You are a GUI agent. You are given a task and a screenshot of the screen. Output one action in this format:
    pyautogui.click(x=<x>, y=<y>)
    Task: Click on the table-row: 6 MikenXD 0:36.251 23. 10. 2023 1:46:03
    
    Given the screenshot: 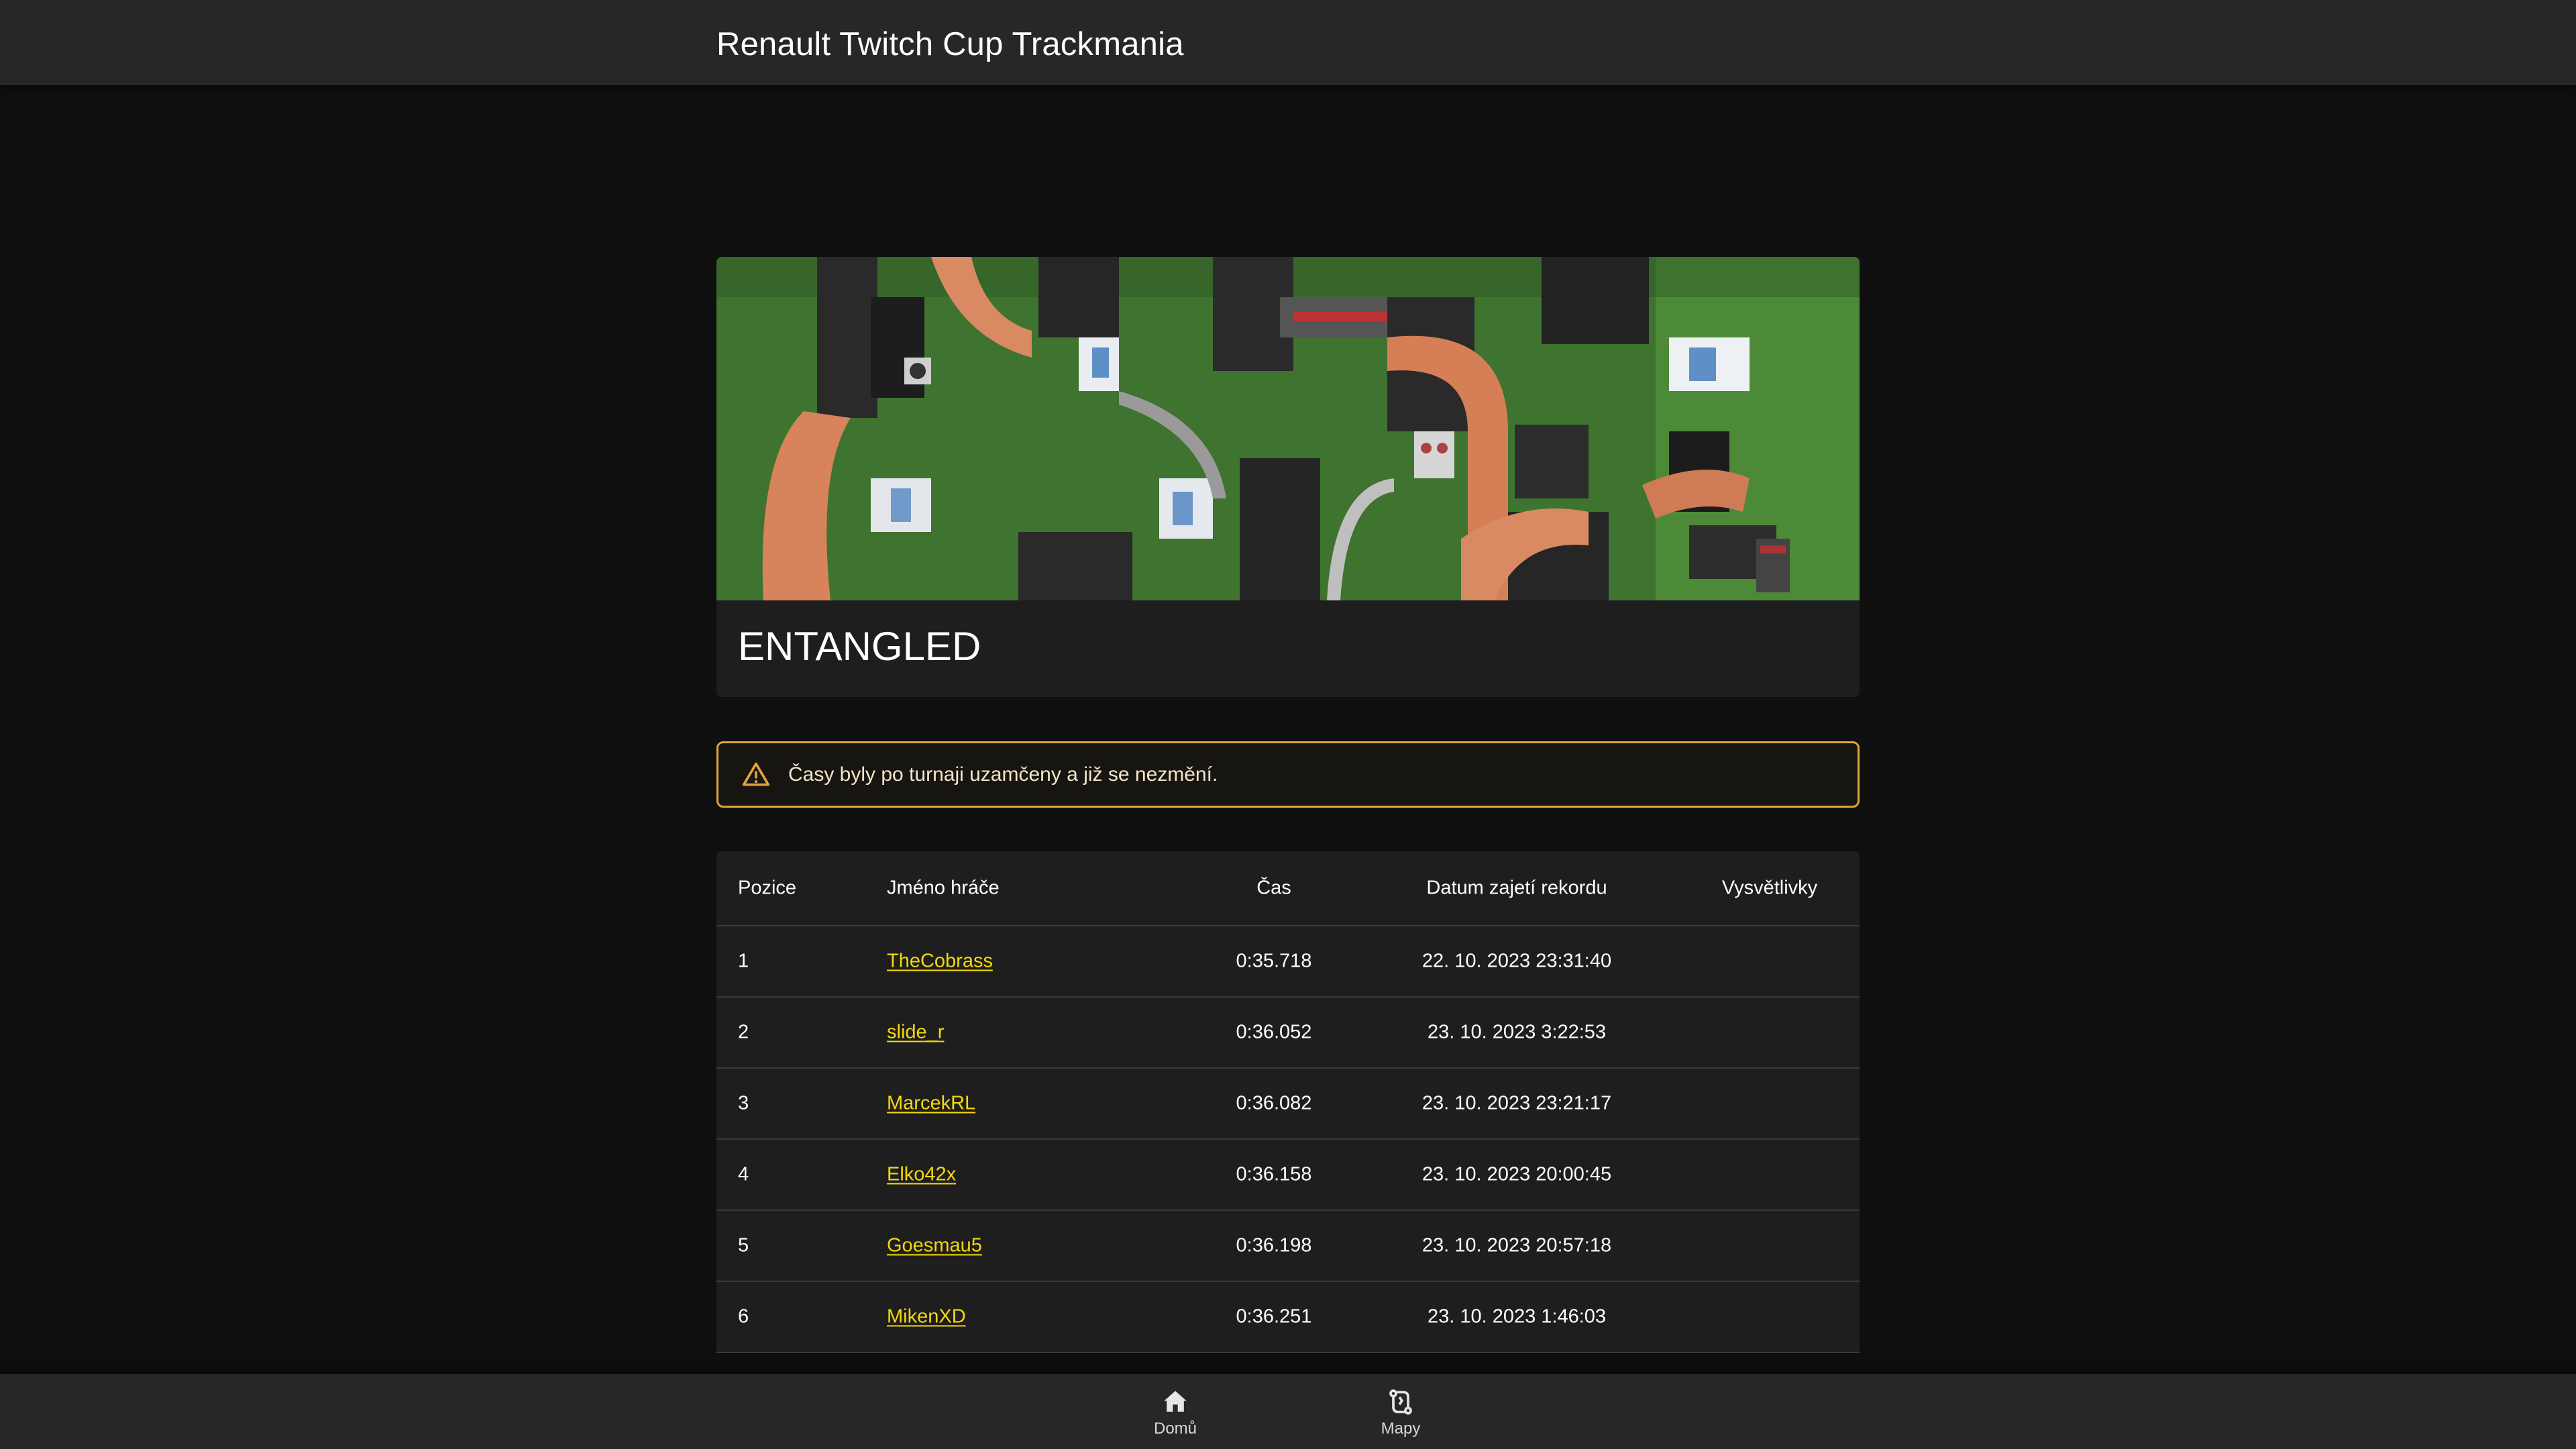 What is the action you would take?
    pyautogui.click(x=1288, y=1317)
    